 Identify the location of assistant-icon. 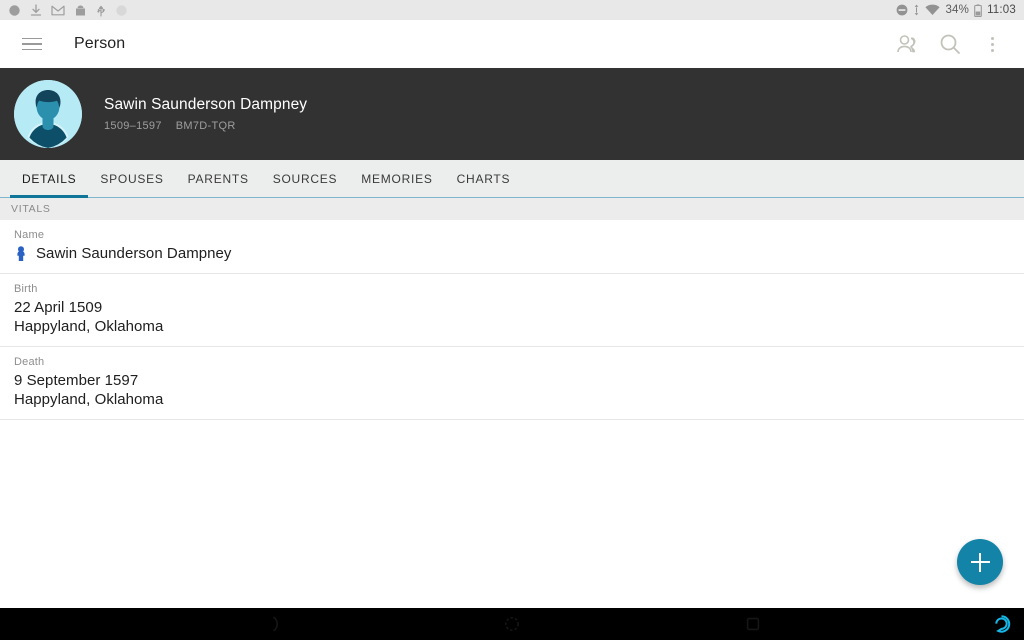
(1001, 624).